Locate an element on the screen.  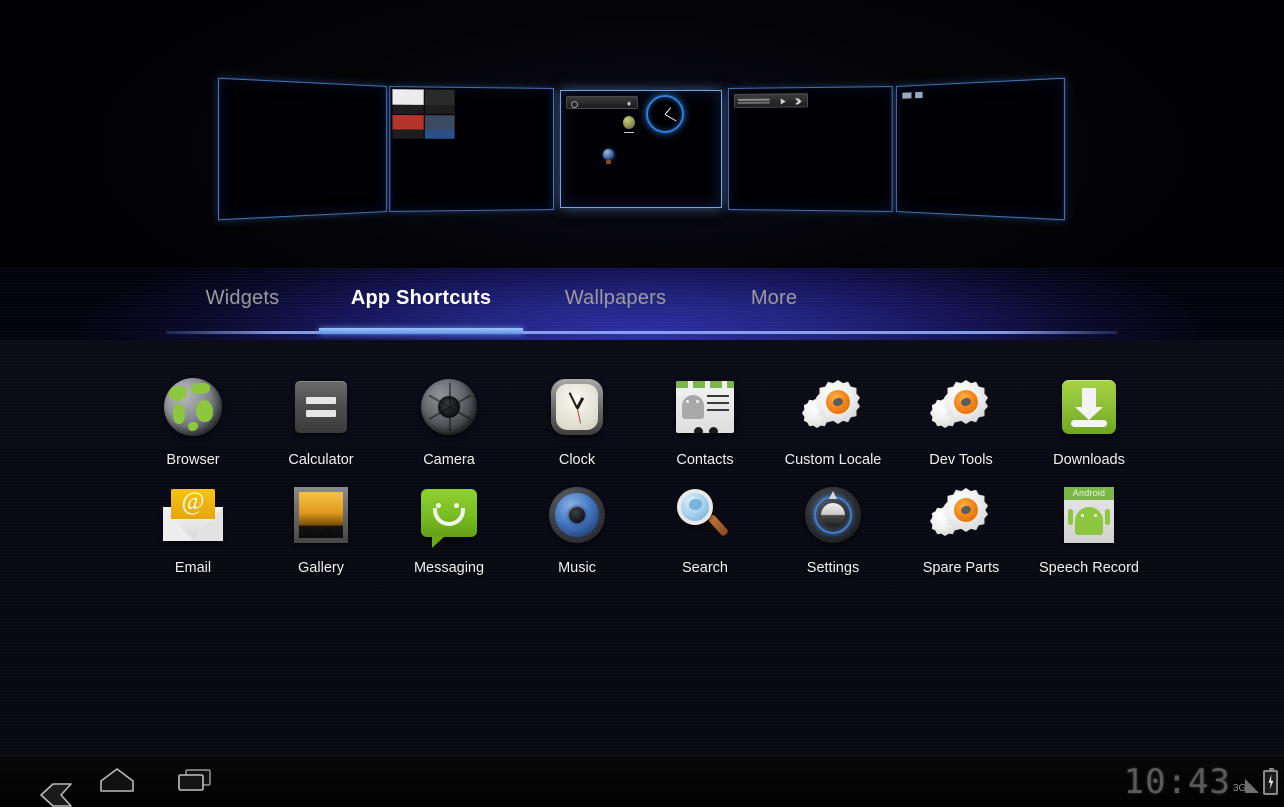
app-shortcut-settings: Settings is located at coordinates (833, 533).